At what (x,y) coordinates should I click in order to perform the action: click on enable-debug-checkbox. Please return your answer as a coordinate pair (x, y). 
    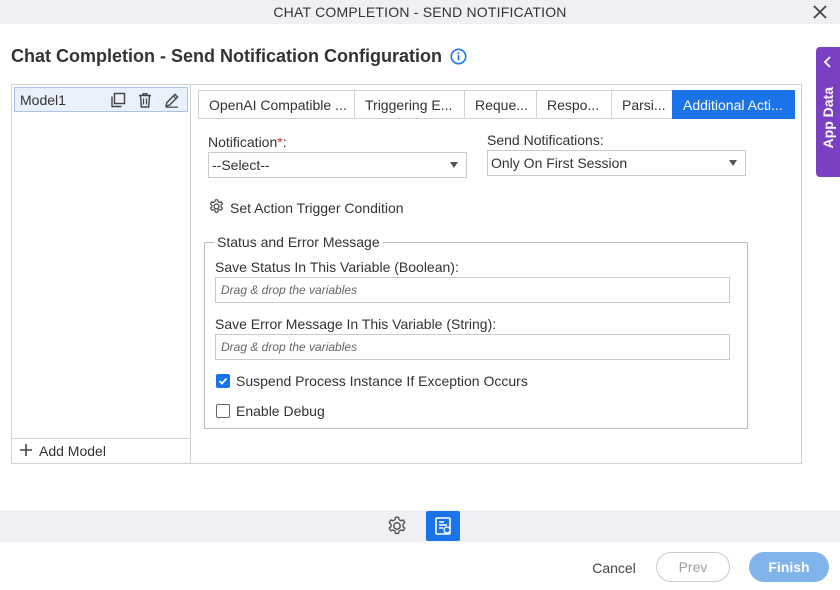
    Looking at the image, I should click on (223, 411).